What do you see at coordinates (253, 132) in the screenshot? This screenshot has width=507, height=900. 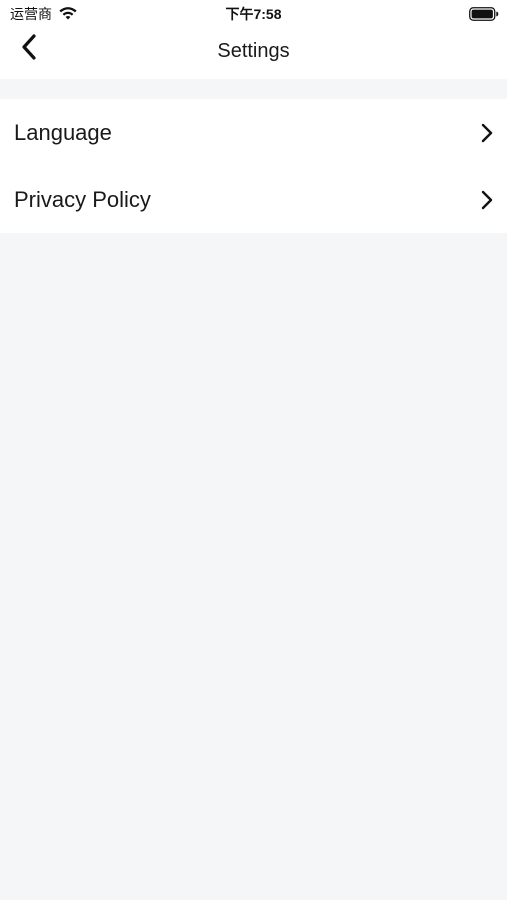 I see `settings-item-language: Language` at bounding box center [253, 132].